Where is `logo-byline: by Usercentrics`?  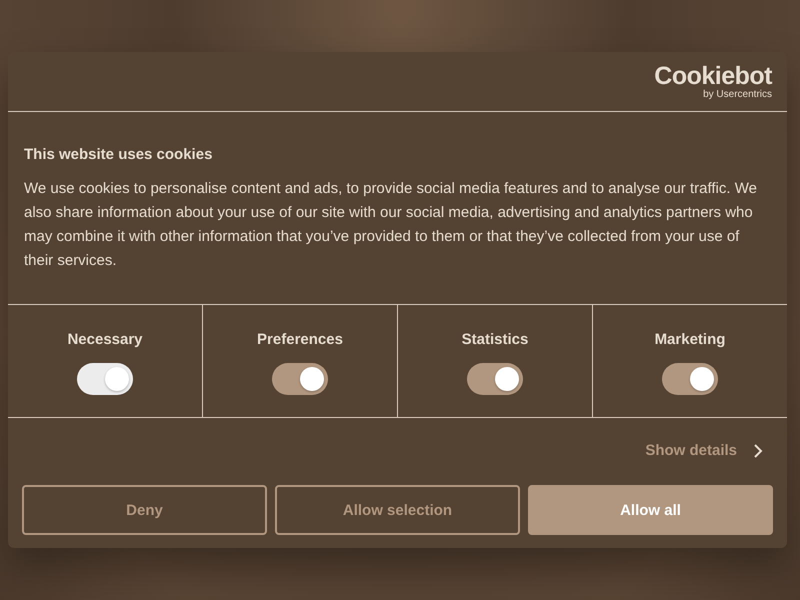 logo-byline: by Usercentrics is located at coordinates (737, 95).